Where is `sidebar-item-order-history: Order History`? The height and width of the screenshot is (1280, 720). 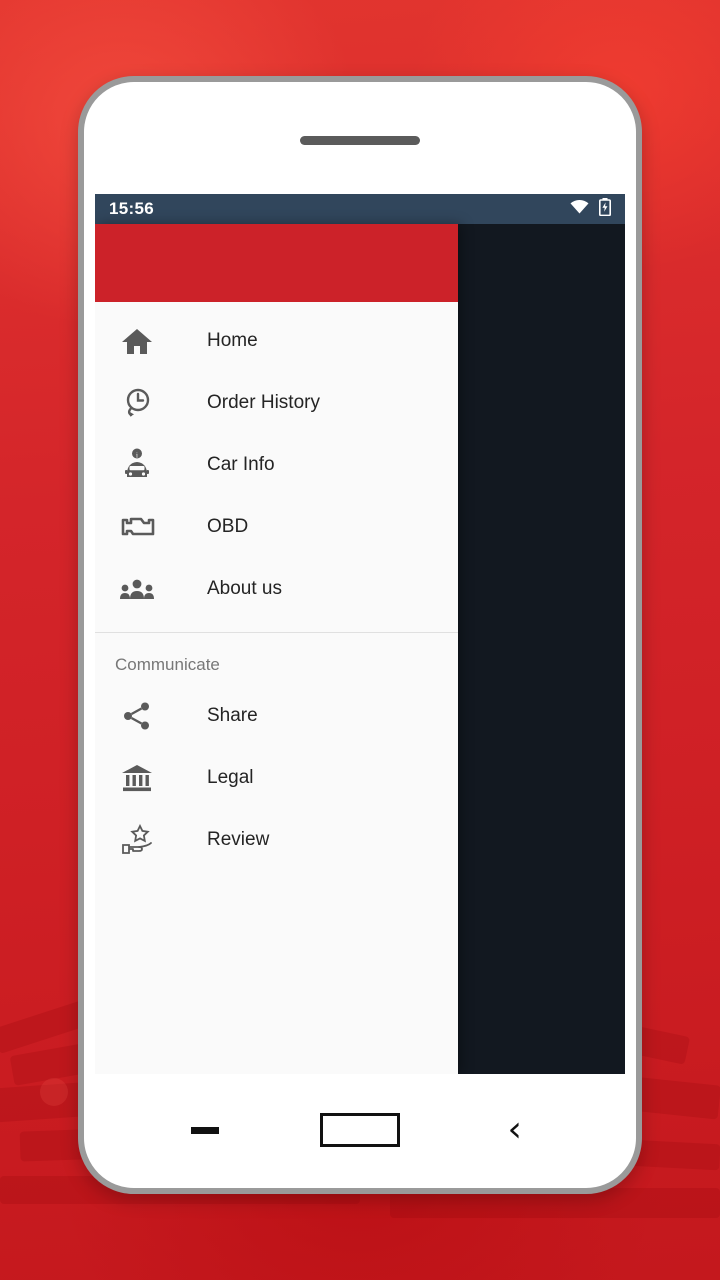 sidebar-item-order-history: Order History is located at coordinates (276, 403).